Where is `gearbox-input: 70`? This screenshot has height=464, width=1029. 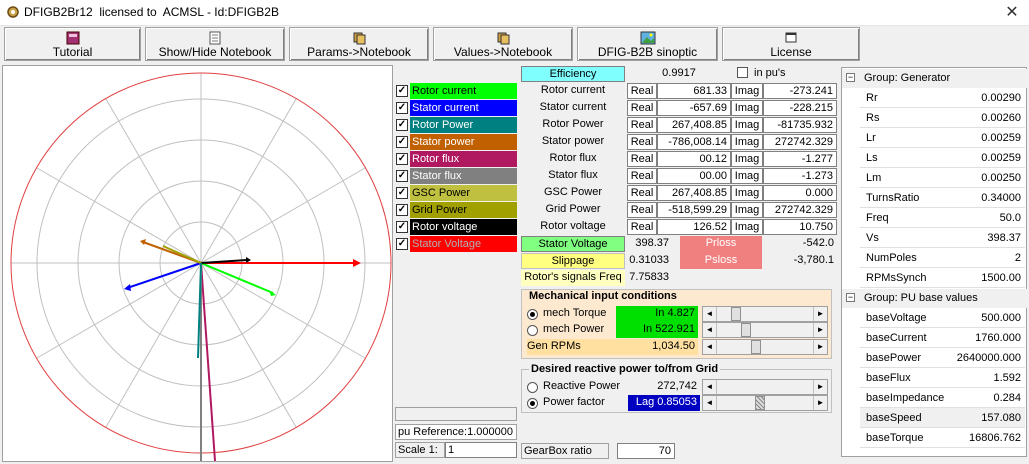 gearbox-input: 70 is located at coordinates (646, 451).